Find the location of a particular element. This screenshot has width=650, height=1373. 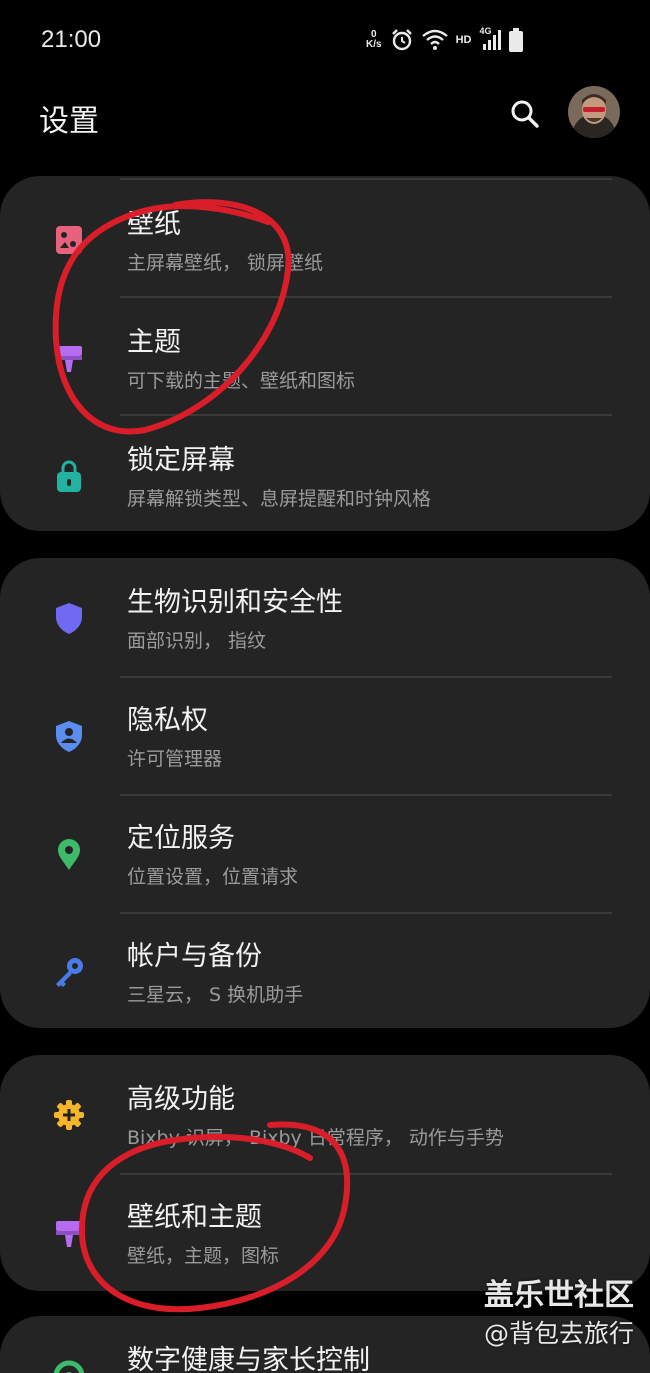

hd-label: HD is located at coordinates (463, 40).